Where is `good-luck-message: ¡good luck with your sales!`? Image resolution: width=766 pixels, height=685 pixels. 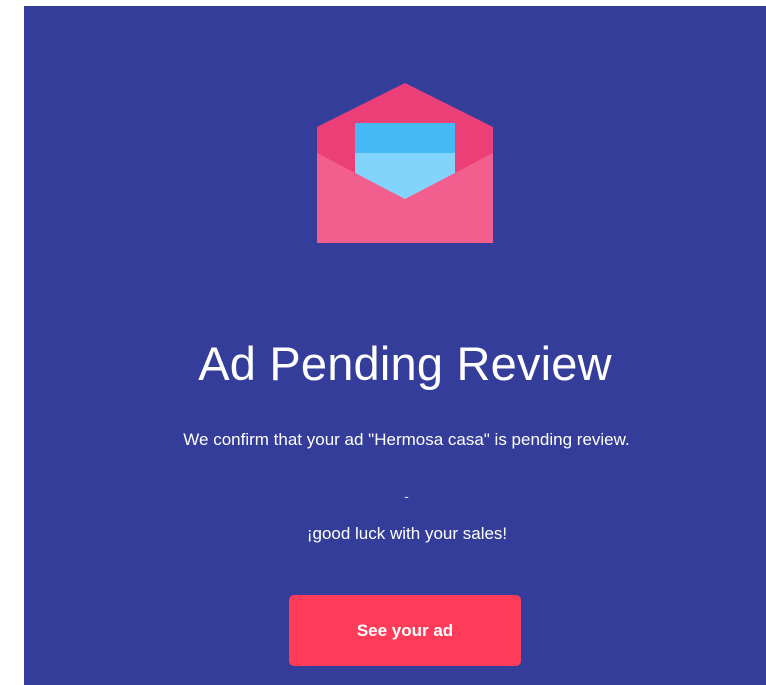
good-luck-message: ¡good luck with your sales! is located at coordinates (407, 533).